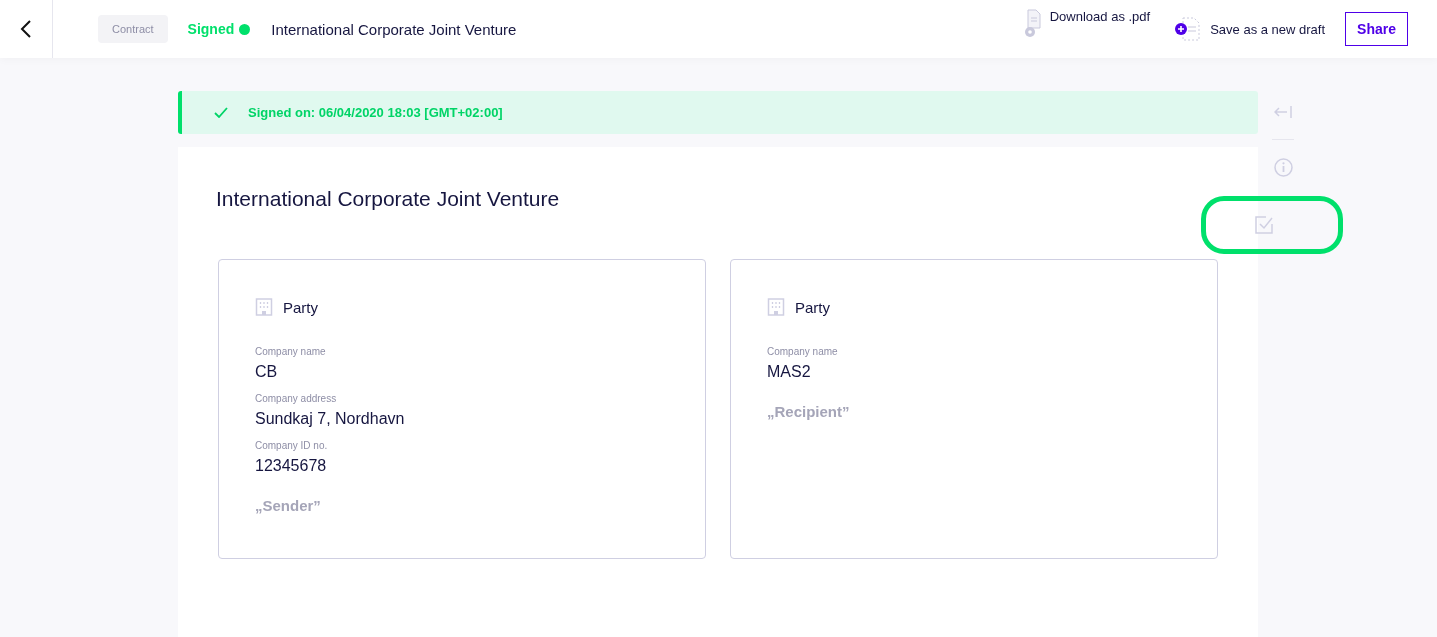 The height and width of the screenshot is (637, 1437). Describe the element at coordinates (1264, 225) in the screenshot. I see `checkbox-icon` at that location.